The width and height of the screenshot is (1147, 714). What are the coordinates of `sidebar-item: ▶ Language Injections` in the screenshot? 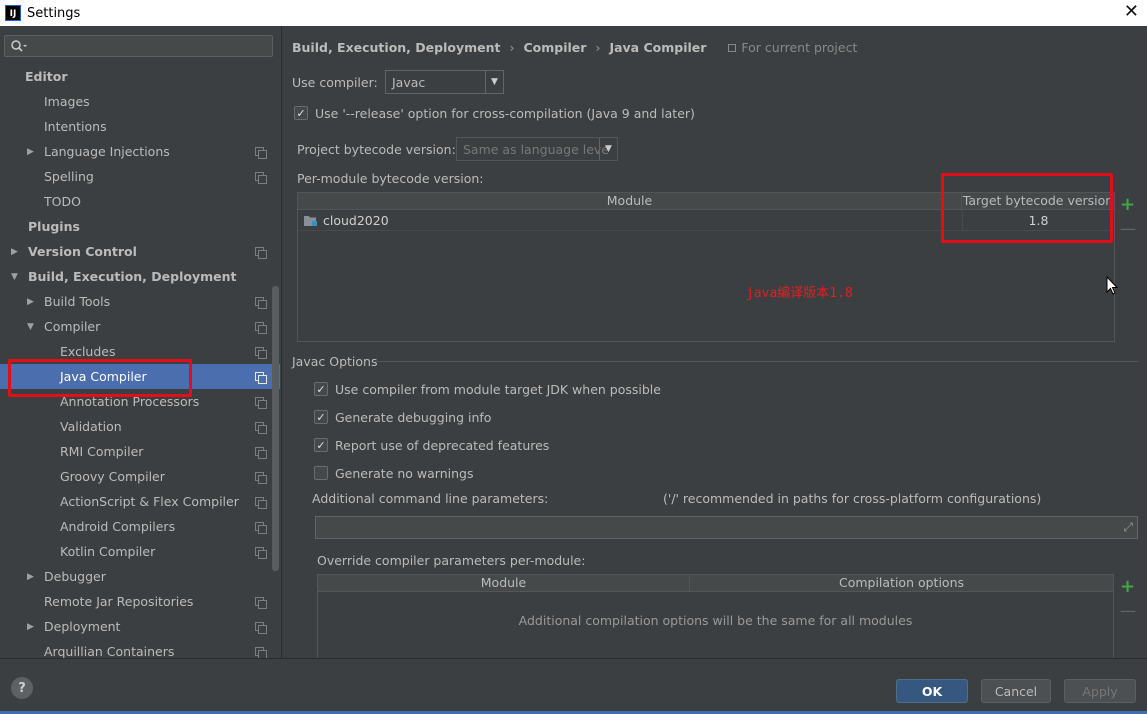 It's located at (140, 151).